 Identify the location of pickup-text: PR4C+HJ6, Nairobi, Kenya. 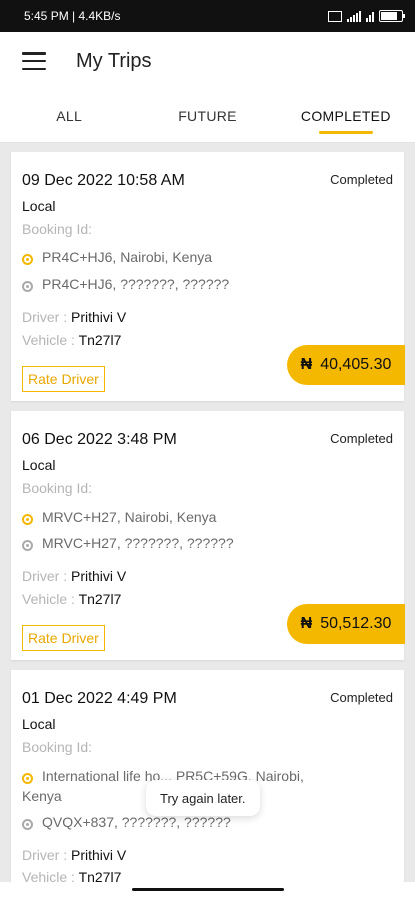
(127, 257).